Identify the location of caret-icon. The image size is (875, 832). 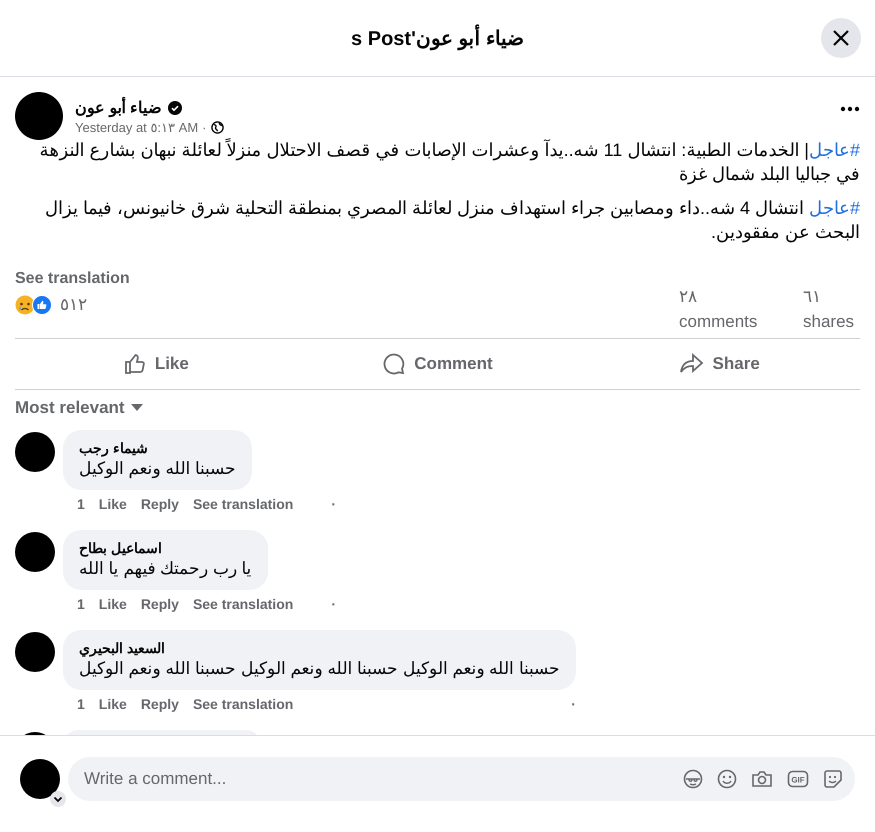
(136, 408).